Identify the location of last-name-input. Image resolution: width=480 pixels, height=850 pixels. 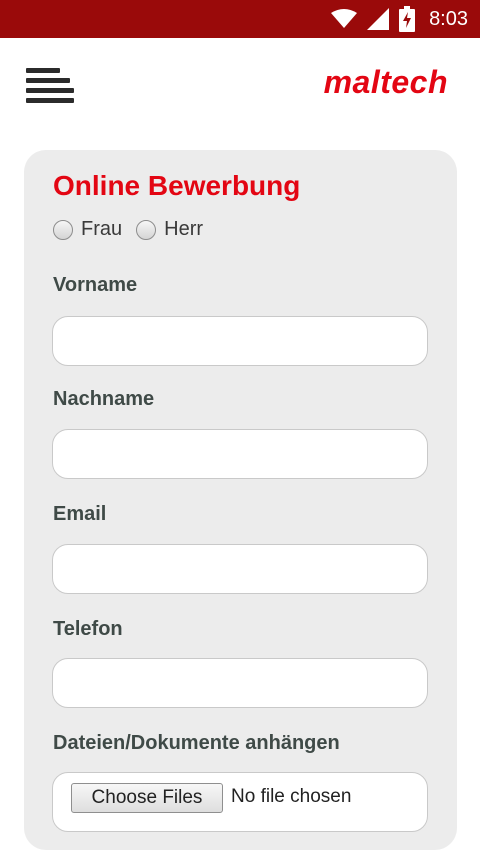
(240, 454).